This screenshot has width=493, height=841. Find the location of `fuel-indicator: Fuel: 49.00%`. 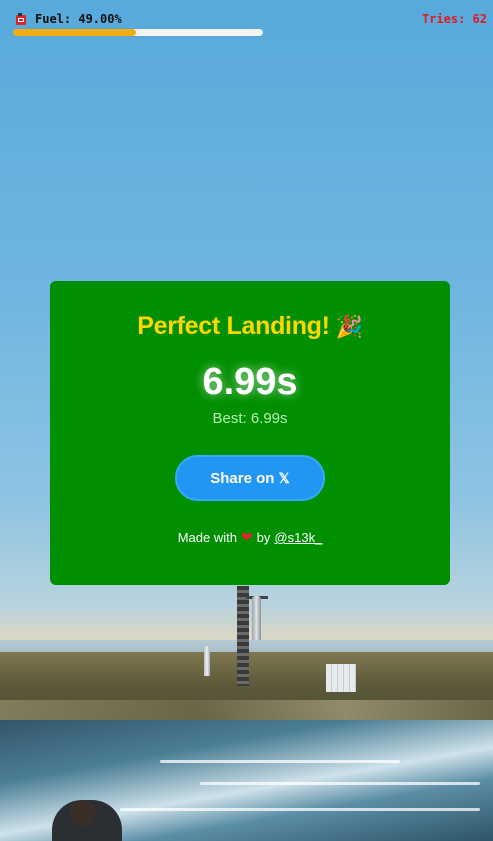

fuel-indicator: Fuel: 49.00% is located at coordinates (67, 19).